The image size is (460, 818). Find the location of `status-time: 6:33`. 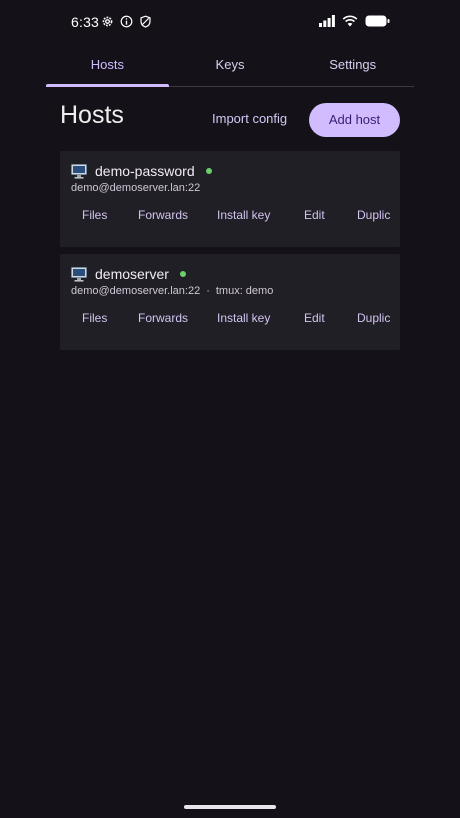

status-time: 6:33 is located at coordinates (85, 22).